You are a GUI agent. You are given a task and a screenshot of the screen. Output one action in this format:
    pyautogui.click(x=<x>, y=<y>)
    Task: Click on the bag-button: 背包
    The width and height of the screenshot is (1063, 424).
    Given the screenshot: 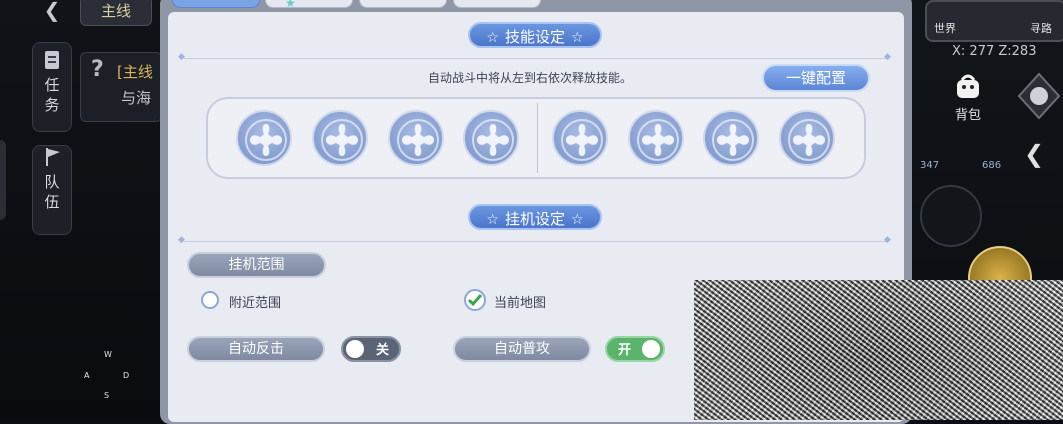 What is the action you would take?
    pyautogui.click(x=968, y=97)
    